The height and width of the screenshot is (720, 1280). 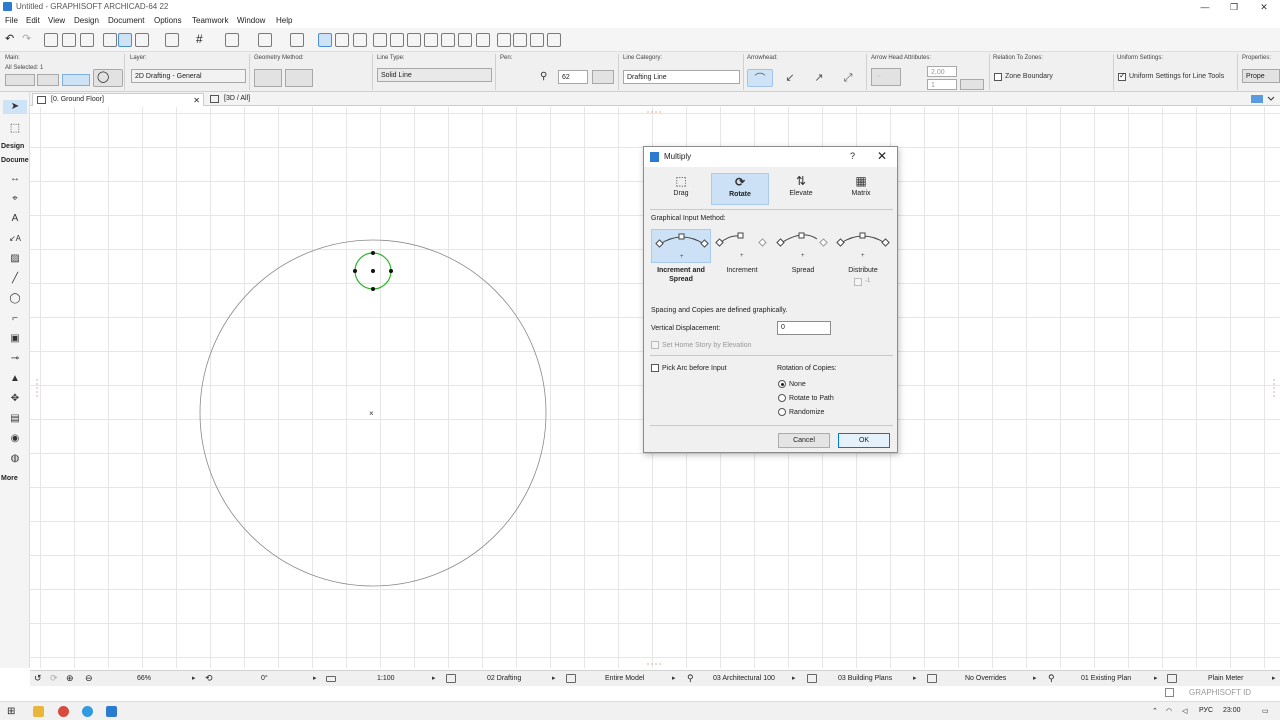 What do you see at coordinates (48, 80) in the screenshot?
I see `selection-mode-button` at bounding box center [48, 80].